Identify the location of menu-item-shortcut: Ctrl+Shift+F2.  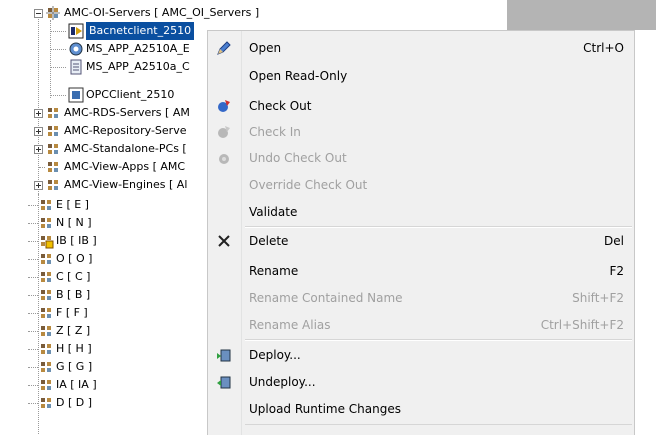
(582, 325).